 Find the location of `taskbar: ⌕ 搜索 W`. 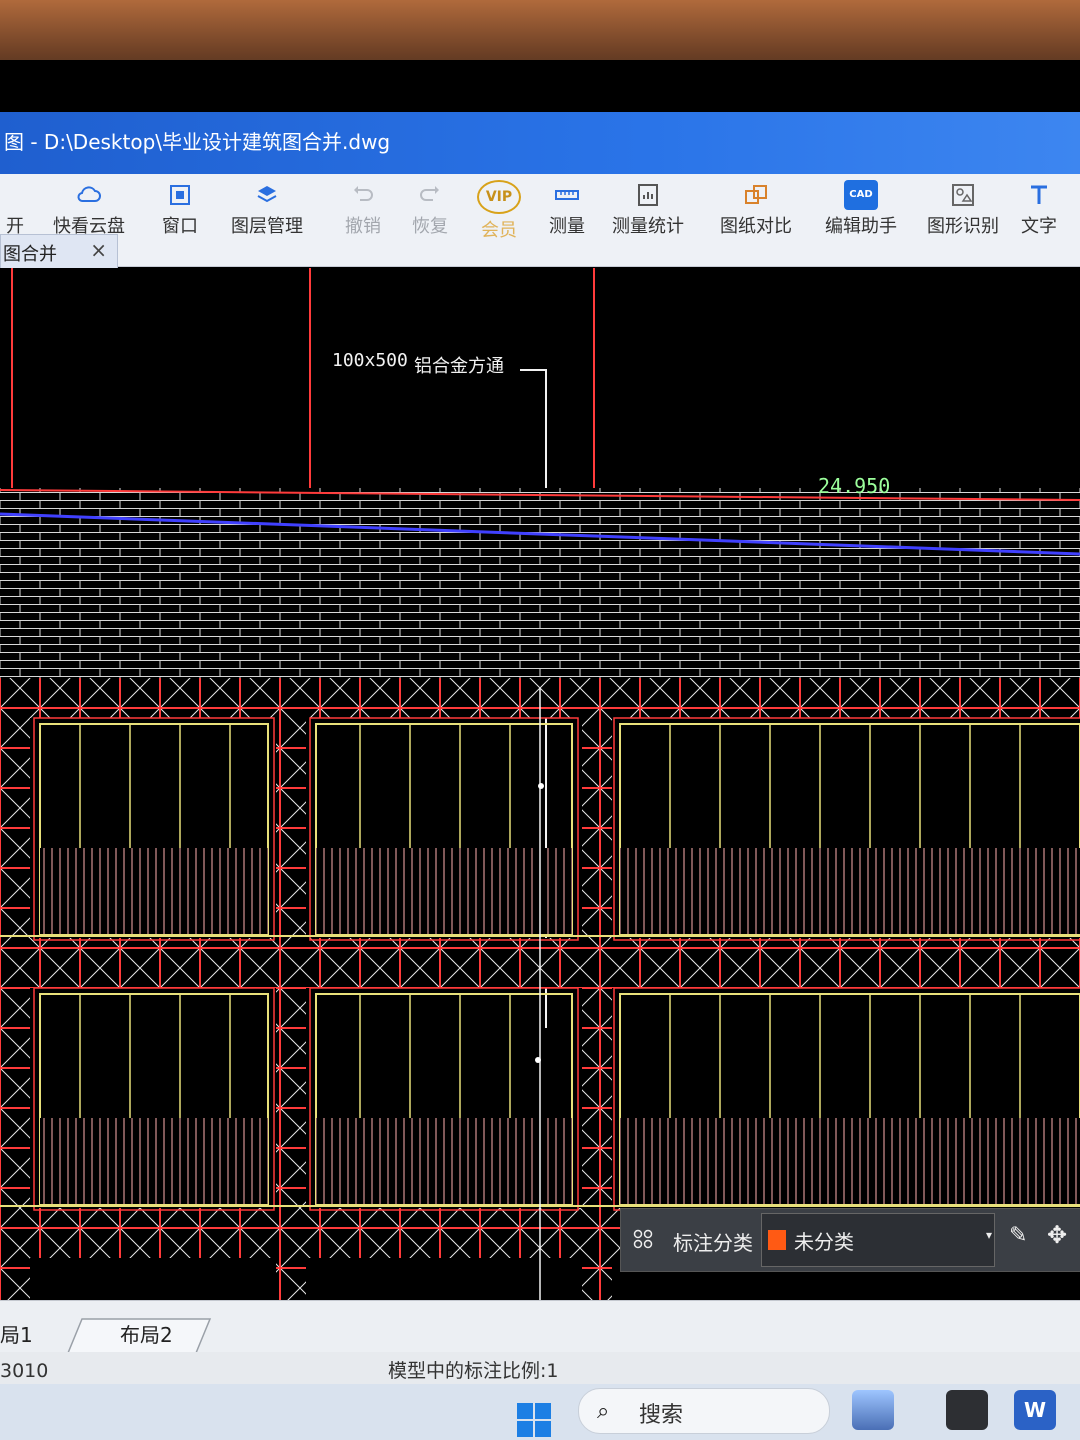

taskbar: ⌕ 搜索 W is located at coordinates (540, 1412).